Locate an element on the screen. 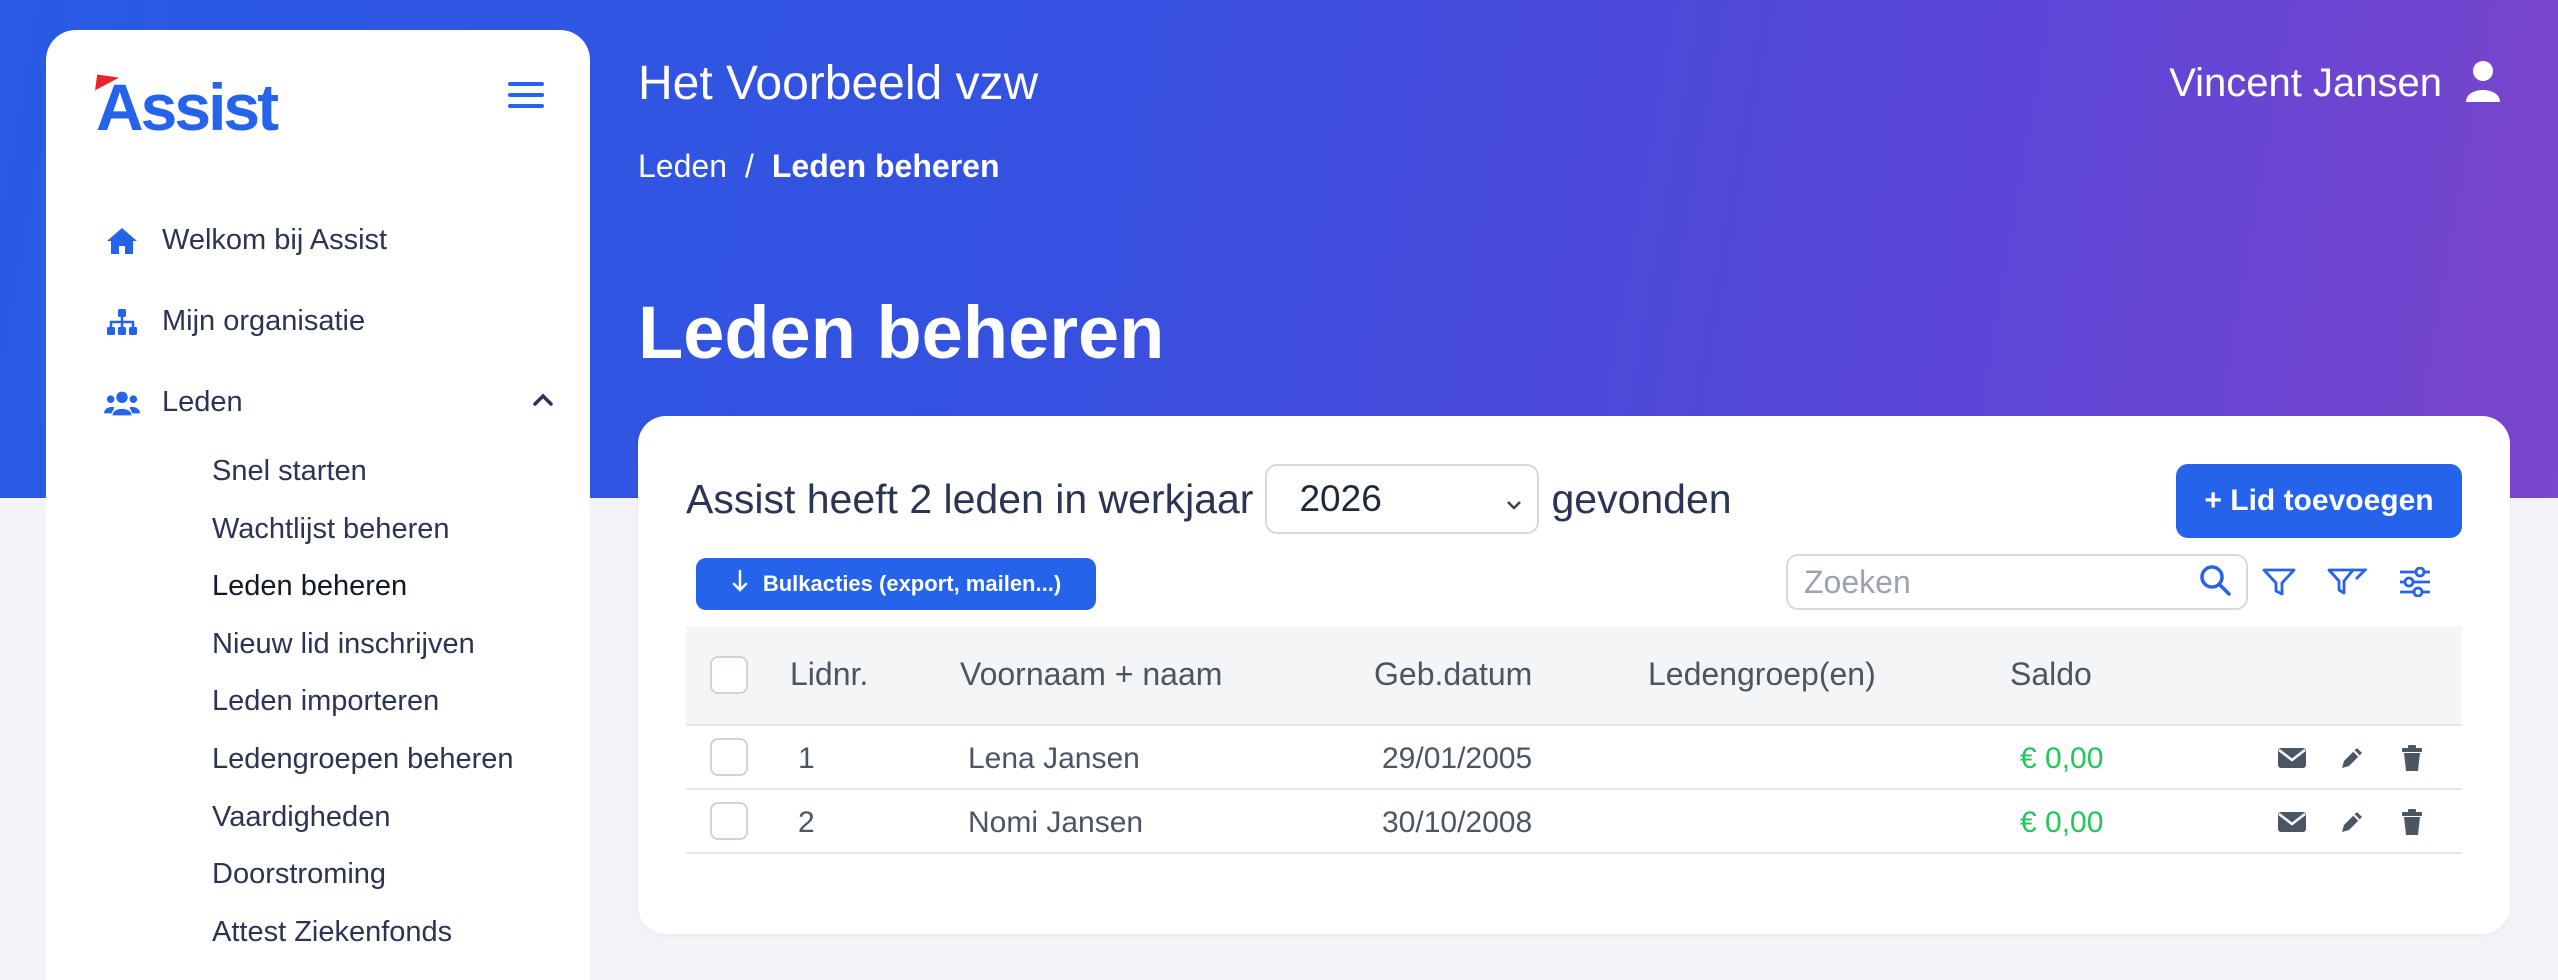 The height and width of the screenshot is (980, 2558). sidebar-subitem-attest: Attest Ziekenfonds is located at coordinates (388, 933).